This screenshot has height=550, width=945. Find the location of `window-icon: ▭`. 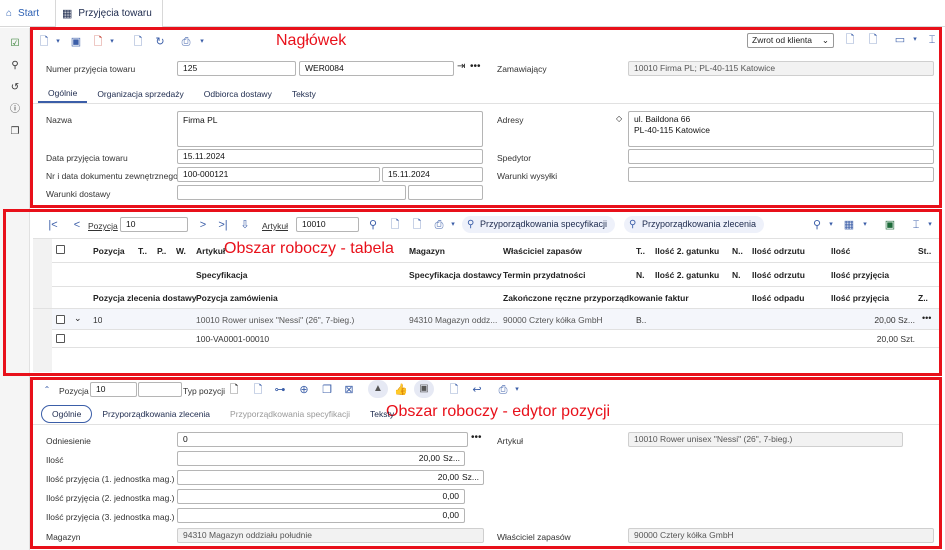

window-icon: ▭ is located at coordinates (900, 40).